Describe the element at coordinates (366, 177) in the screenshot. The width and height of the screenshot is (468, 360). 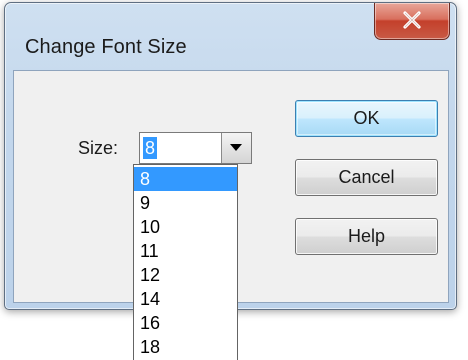
I see `cancel-button: Cancel` at that location.